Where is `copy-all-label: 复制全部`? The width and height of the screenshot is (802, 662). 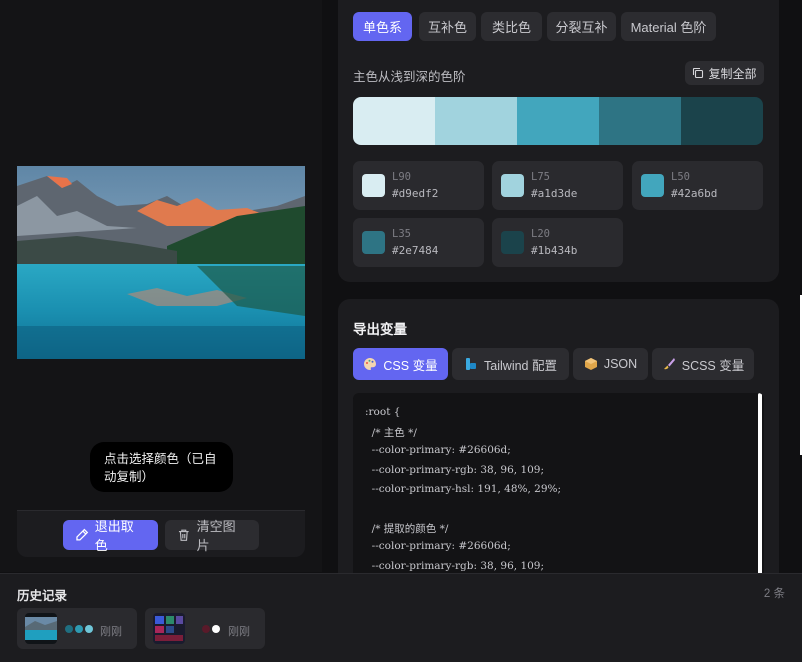
copy-all-label: 复制全部 is located at coordinates (732, 73).